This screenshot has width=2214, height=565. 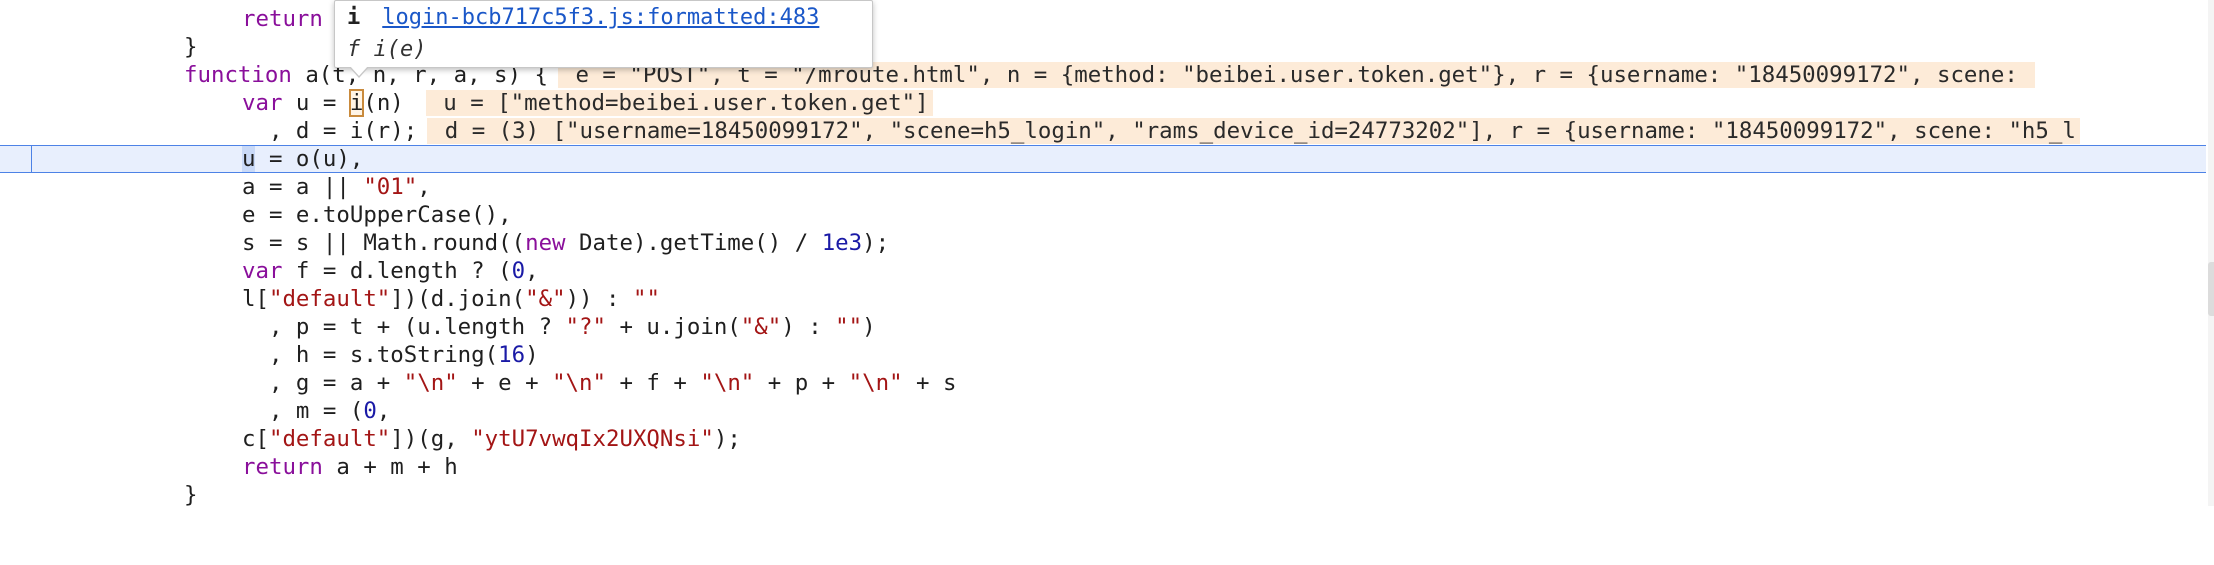 What do you see at coordinates (653, 383) in the screenshot?
I see `code-text: + f +` at bounding box center [653, 383].